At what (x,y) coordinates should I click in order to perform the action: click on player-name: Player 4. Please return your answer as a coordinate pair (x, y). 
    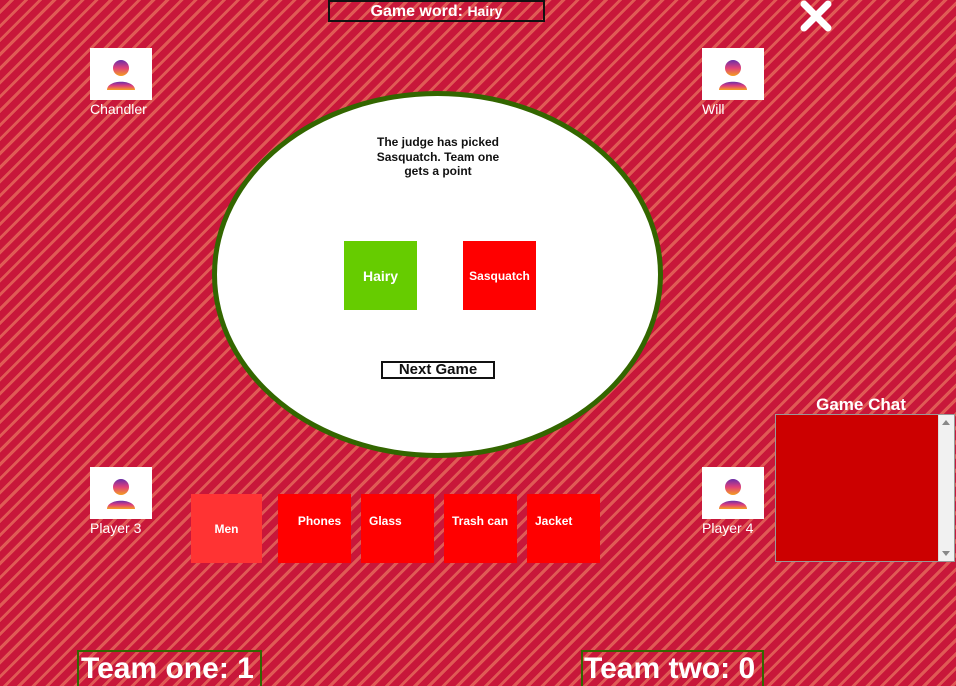
    Looking at the image, I should click on (728, 528).